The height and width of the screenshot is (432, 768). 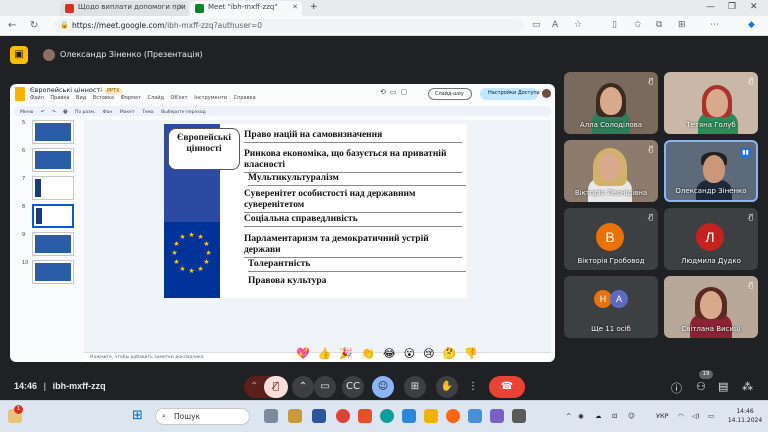 What do you see at coordinates (568, 416) in the screenshot?
I see `tray-chevron-icon: ^` at bounding box center [568, 416].